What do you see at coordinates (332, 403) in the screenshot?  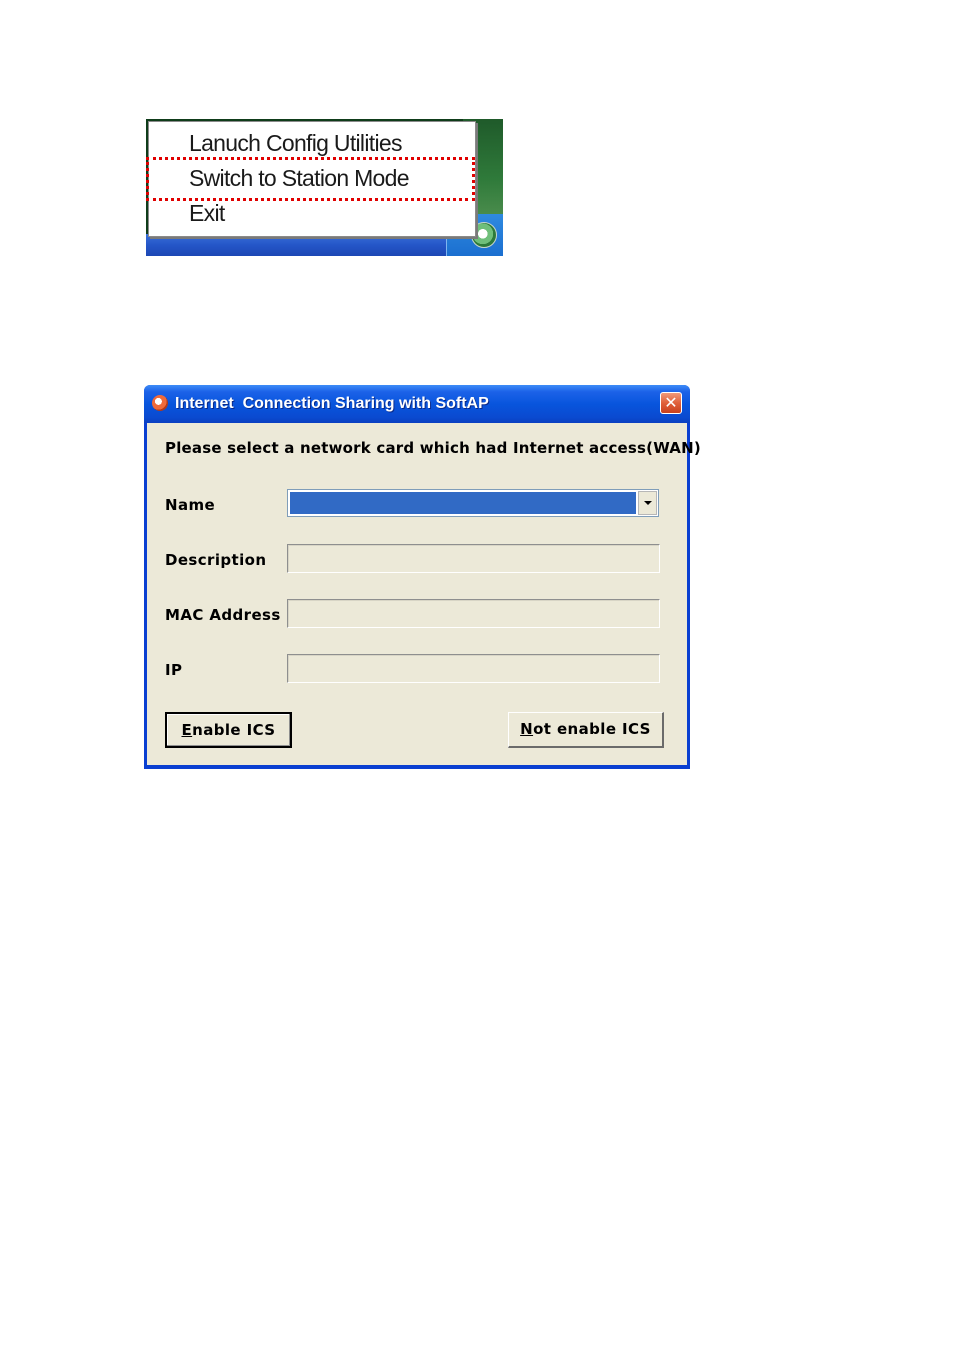 I see `dialog-title: Internet Connection Sharing with SoftAP` at bounding box center [332, 403].